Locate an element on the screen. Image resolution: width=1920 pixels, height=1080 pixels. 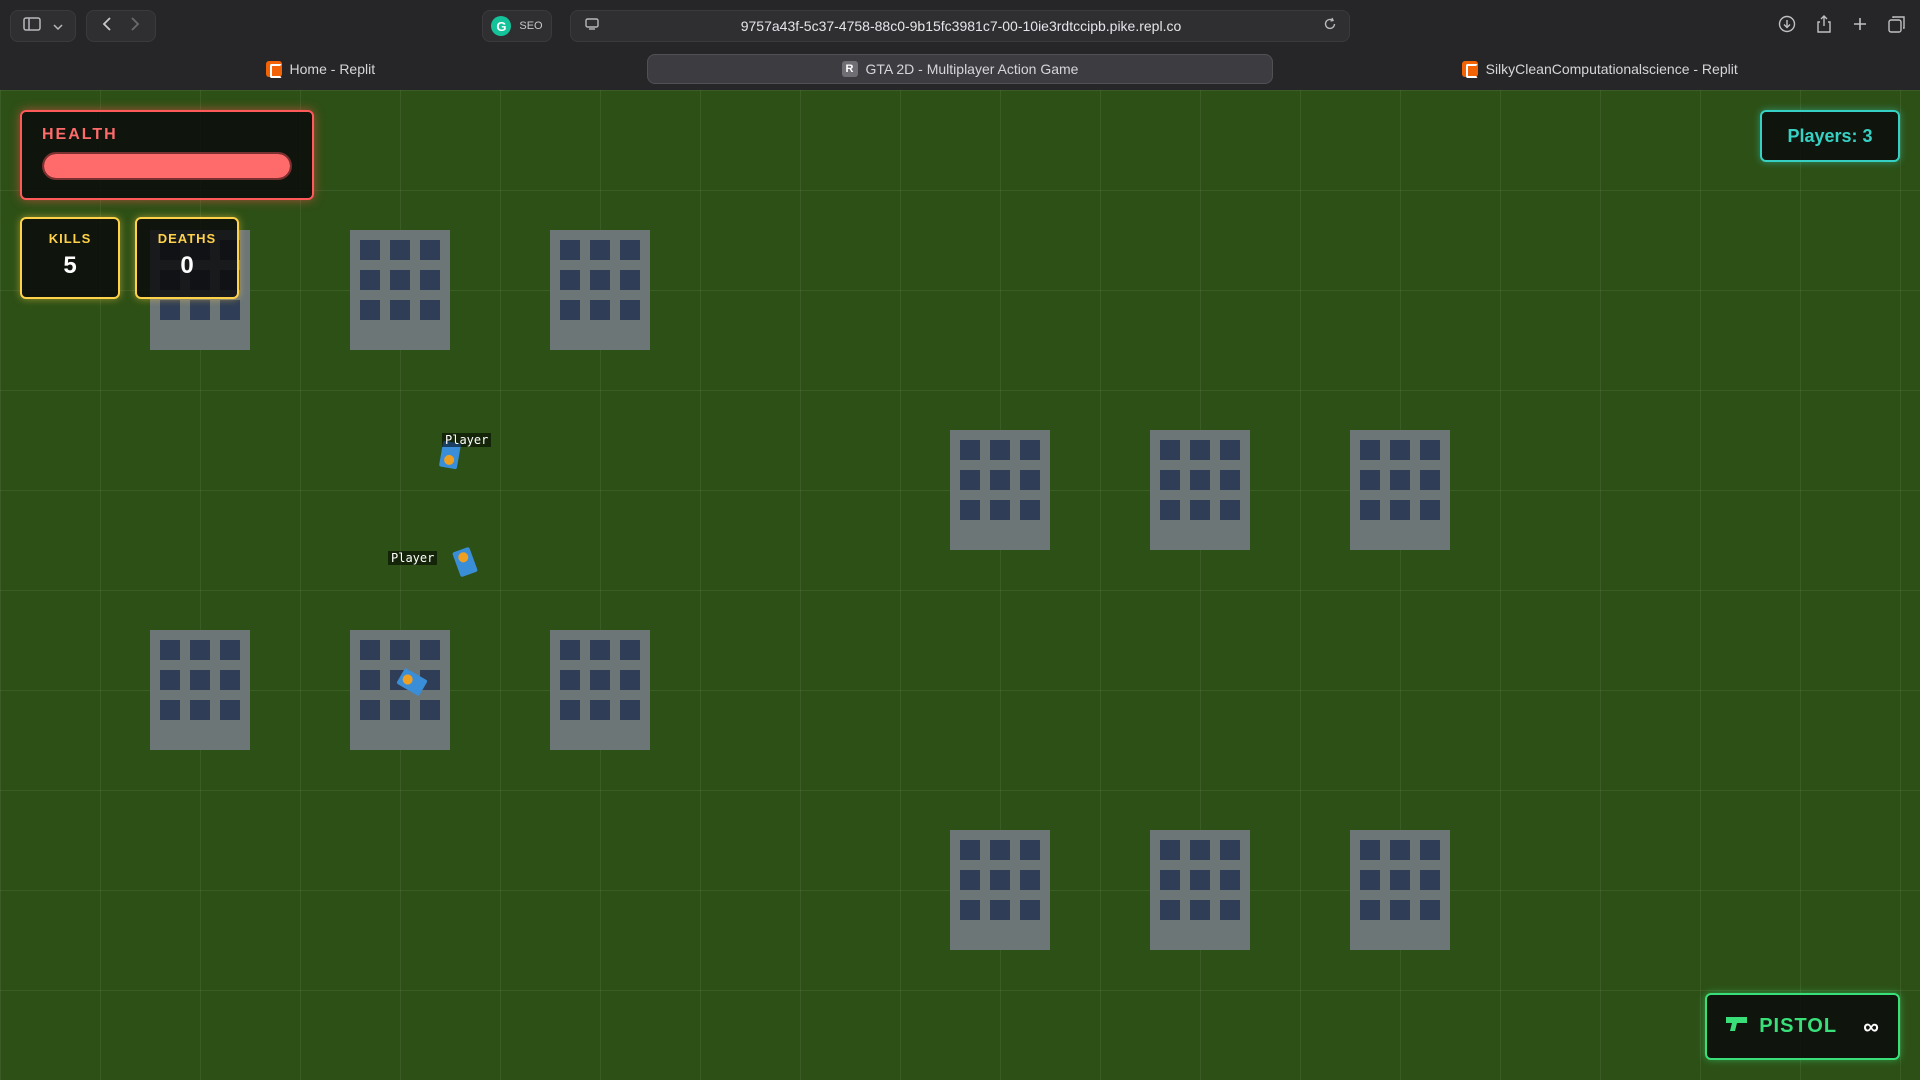
weapon-name: PISTOL is located at coordinates (1798, 1026).